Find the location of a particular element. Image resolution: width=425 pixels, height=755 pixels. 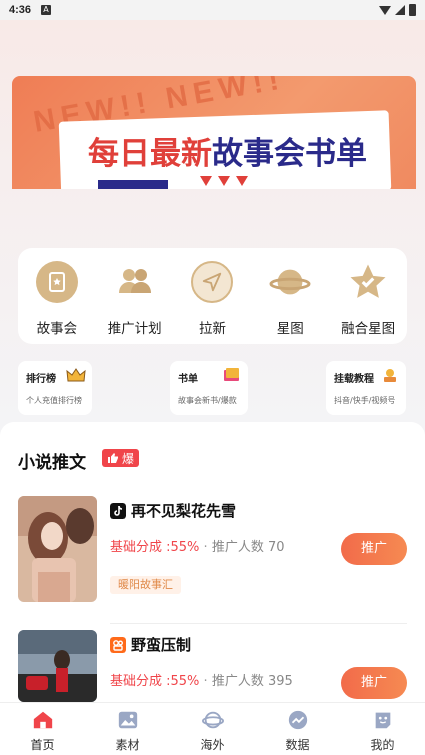

tab-label: 首页 is located at coordinates (42, 745).